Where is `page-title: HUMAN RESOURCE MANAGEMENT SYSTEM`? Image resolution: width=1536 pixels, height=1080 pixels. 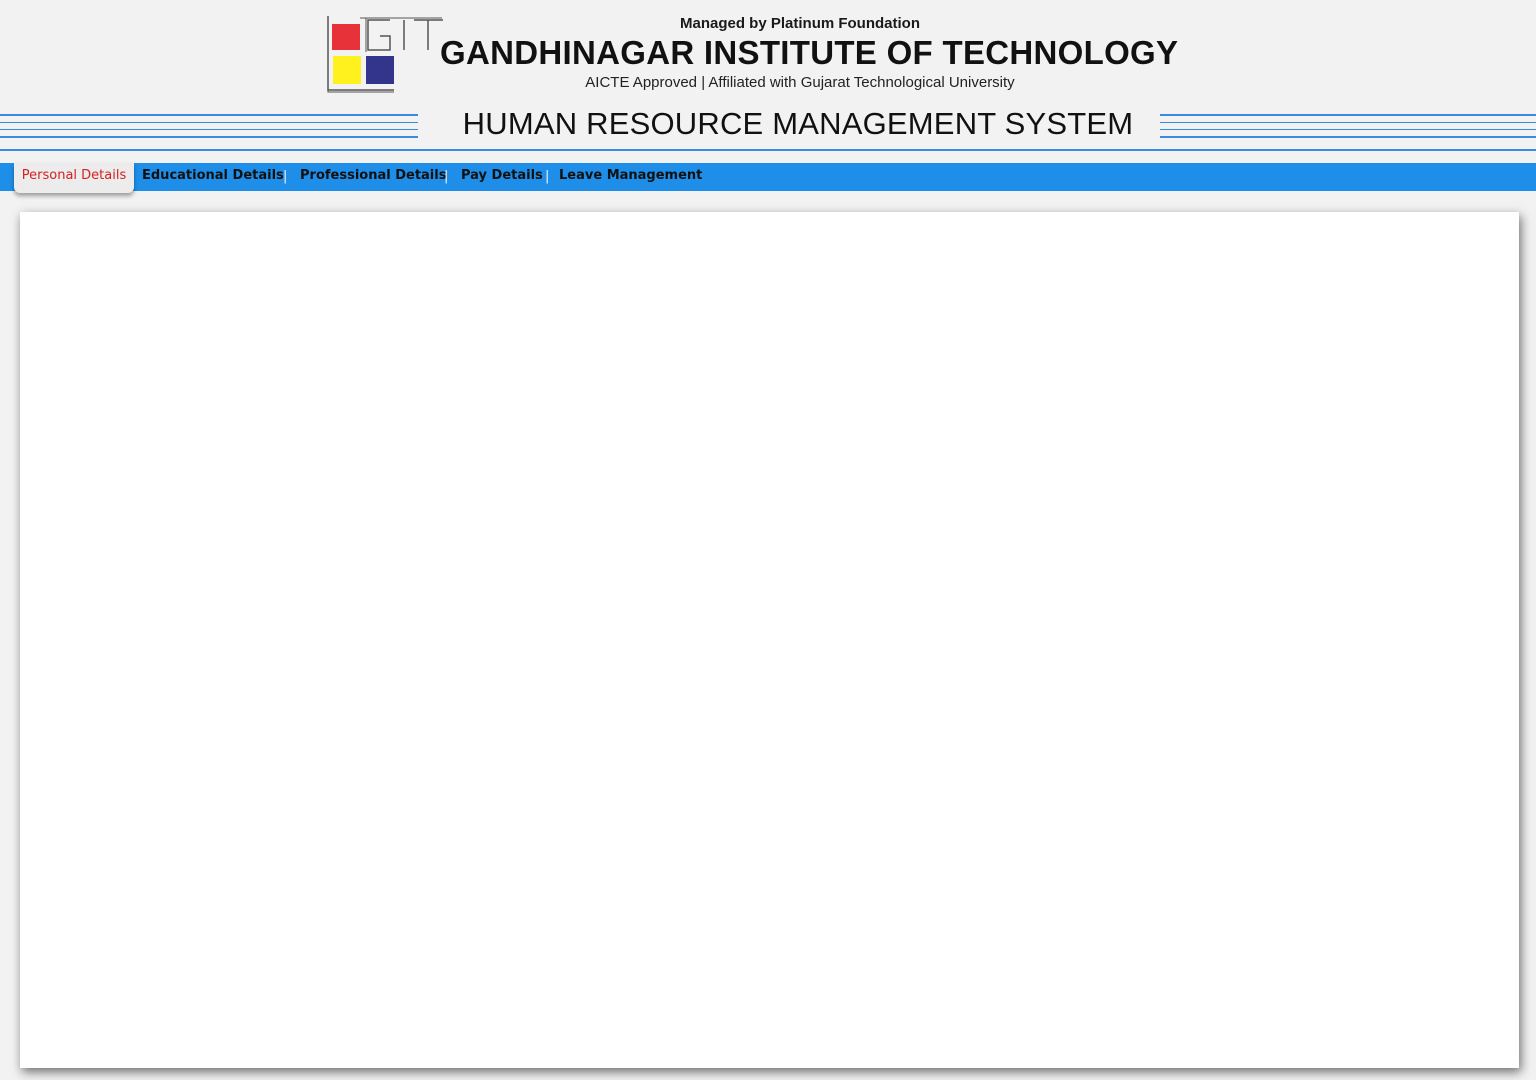 page-title: HUMAN RESOURCE MANAGEMENT SYSTEM is located at coordinates (798, 123).